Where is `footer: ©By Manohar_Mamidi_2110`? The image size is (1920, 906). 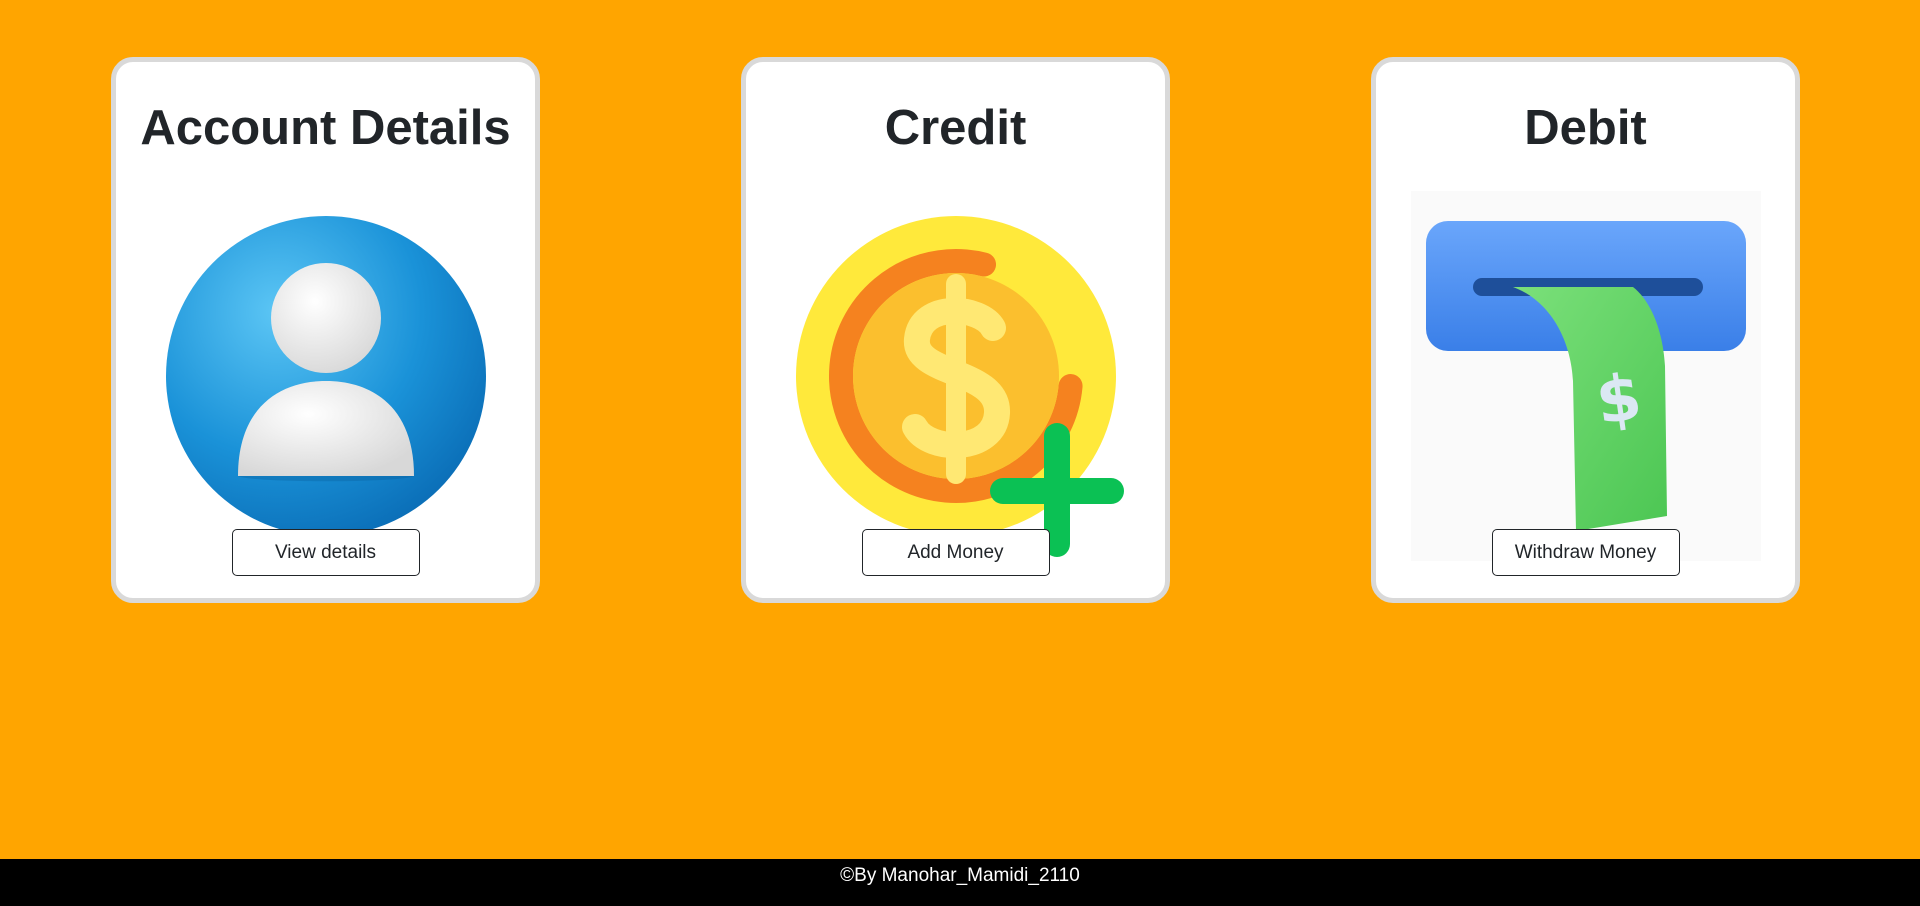
footer: ©By Manohar_Mamidi_2110 is located at coordinates (960, 882).